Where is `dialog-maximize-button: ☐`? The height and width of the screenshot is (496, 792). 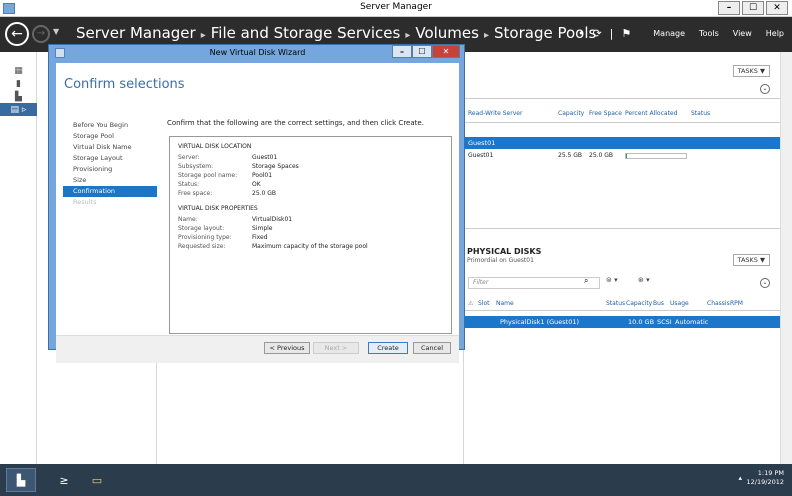 dialog-maximize-button: ☐ is located at coordinates (422, 51).